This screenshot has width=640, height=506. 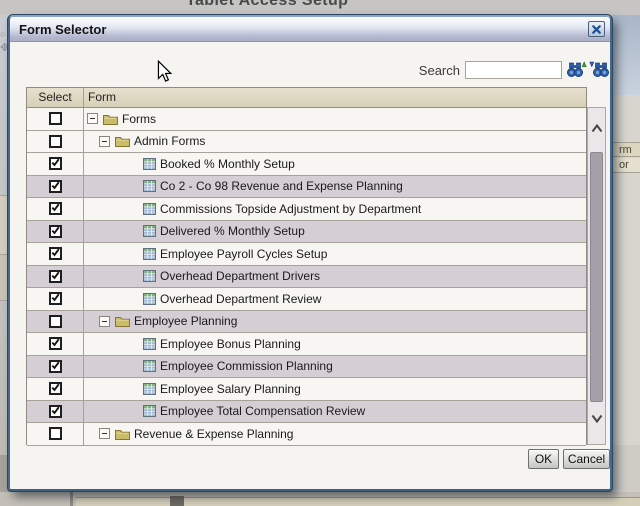 What do you see at coordinates (227, 163) in the screenshot?
I see `form-label: Booked % Monthly Setup` at bounding box center [227, 163].